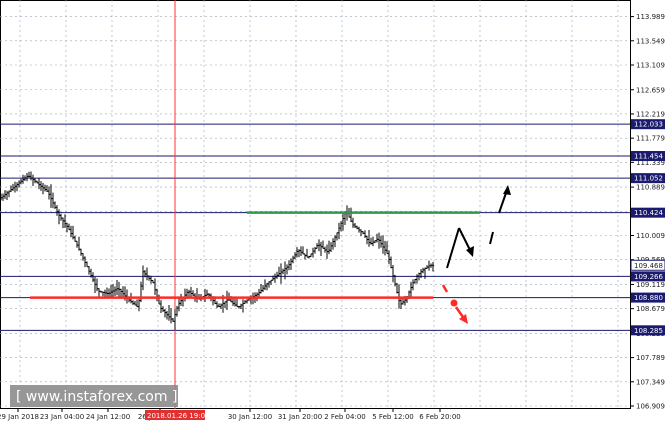  I want to click on x-tick-label: 2 Feb 04:00, so click(344, 417).